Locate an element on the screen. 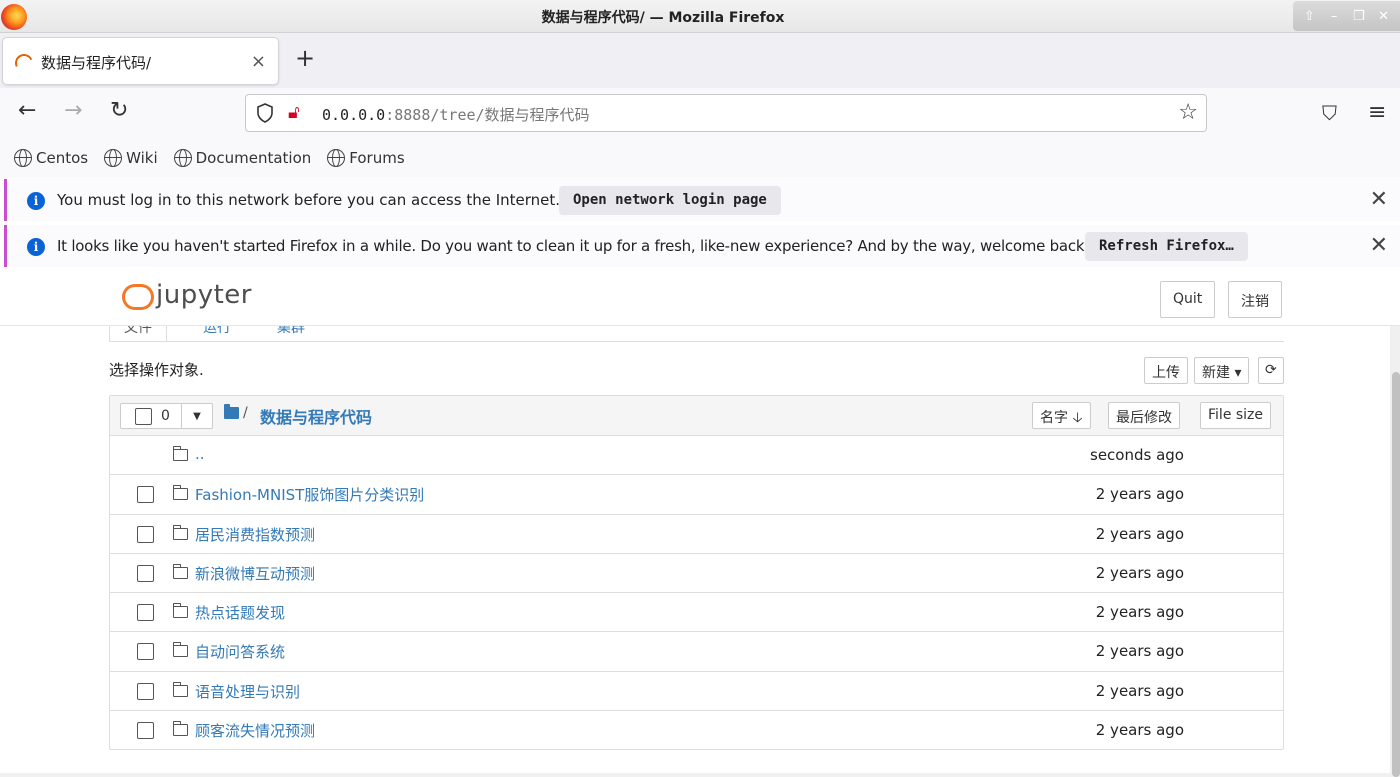 This screenshot has width=1400, height=777. tab-clusters: 集群 is located at coordinates (291, 331).